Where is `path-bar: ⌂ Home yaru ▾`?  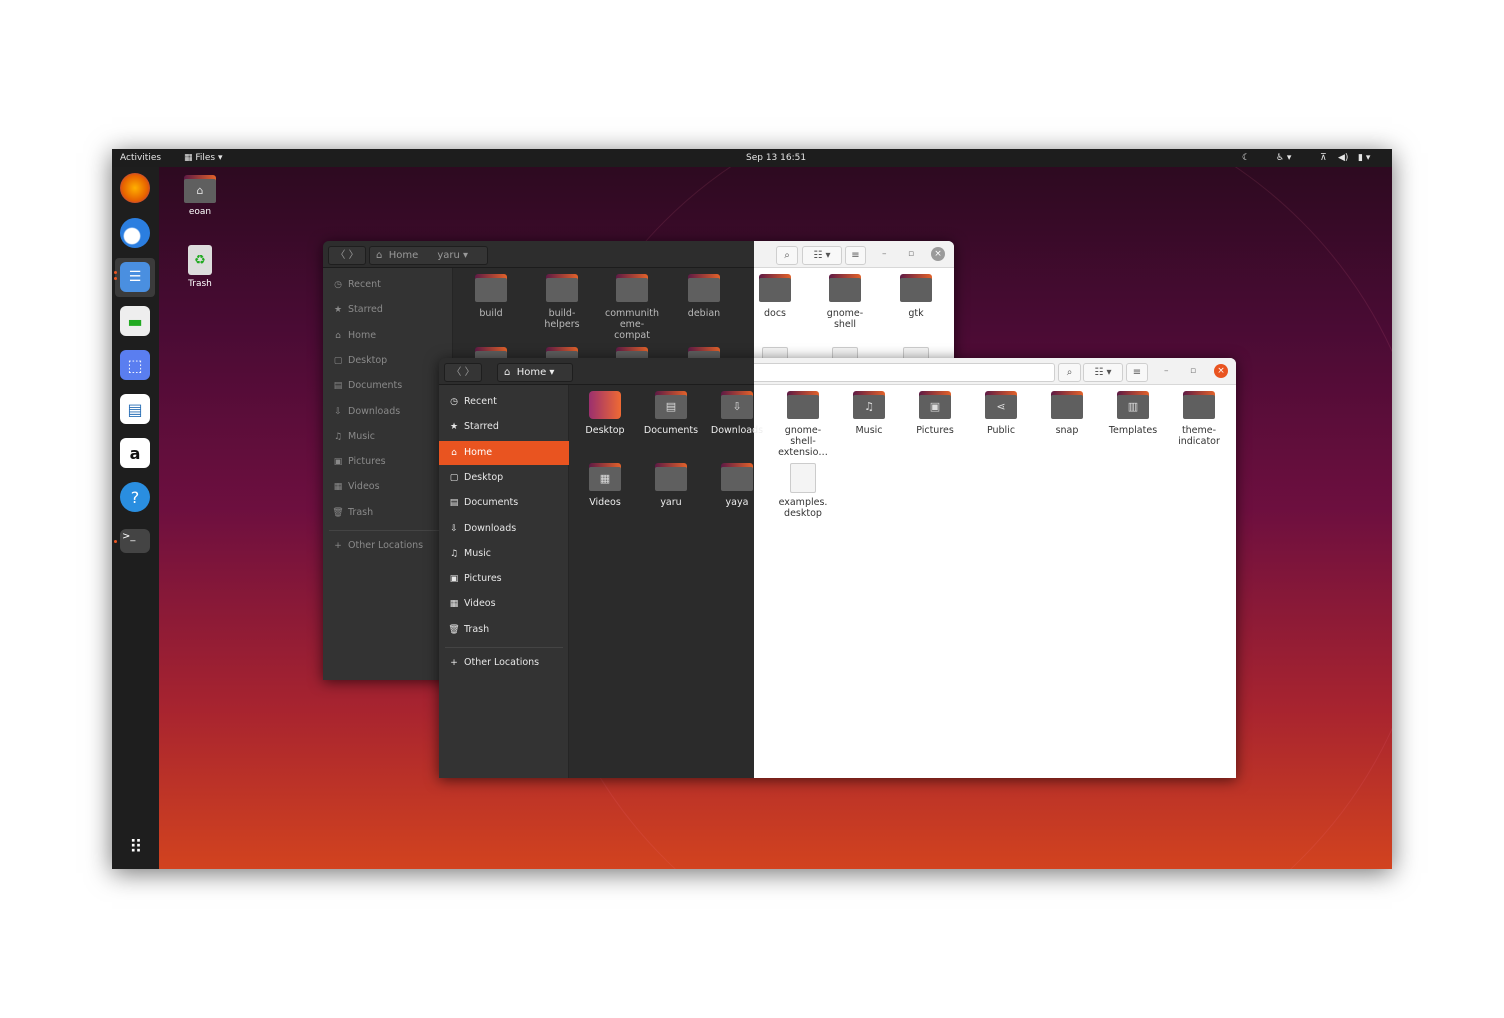 path-bar: ⌂ Home yaru ▾ is located at coordinates (428, 255).